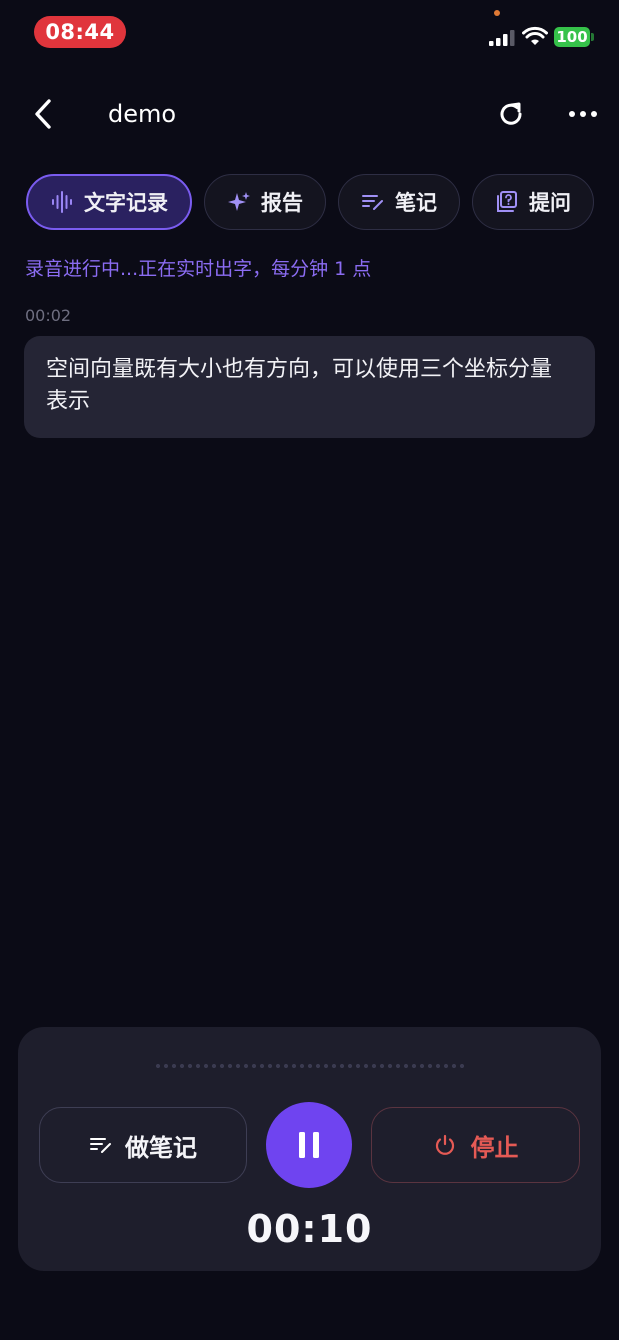 The image size is (619, 1340). What do you see at coordinates (126, 203) in the screenshot?
I see `tab-label: 文字记录` at bounding box center [126, 203].